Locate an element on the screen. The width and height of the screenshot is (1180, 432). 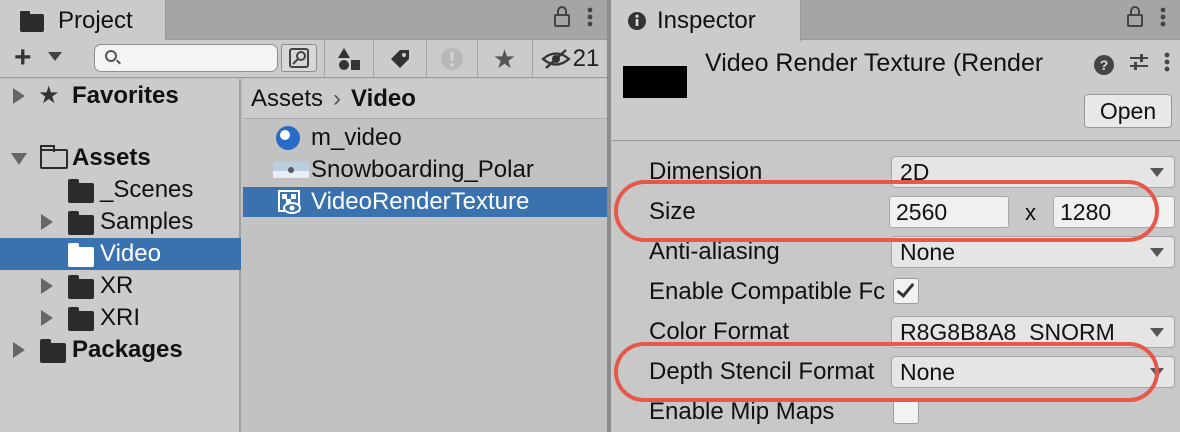
create-plus-icon: + is located at coordinates (23, 58).